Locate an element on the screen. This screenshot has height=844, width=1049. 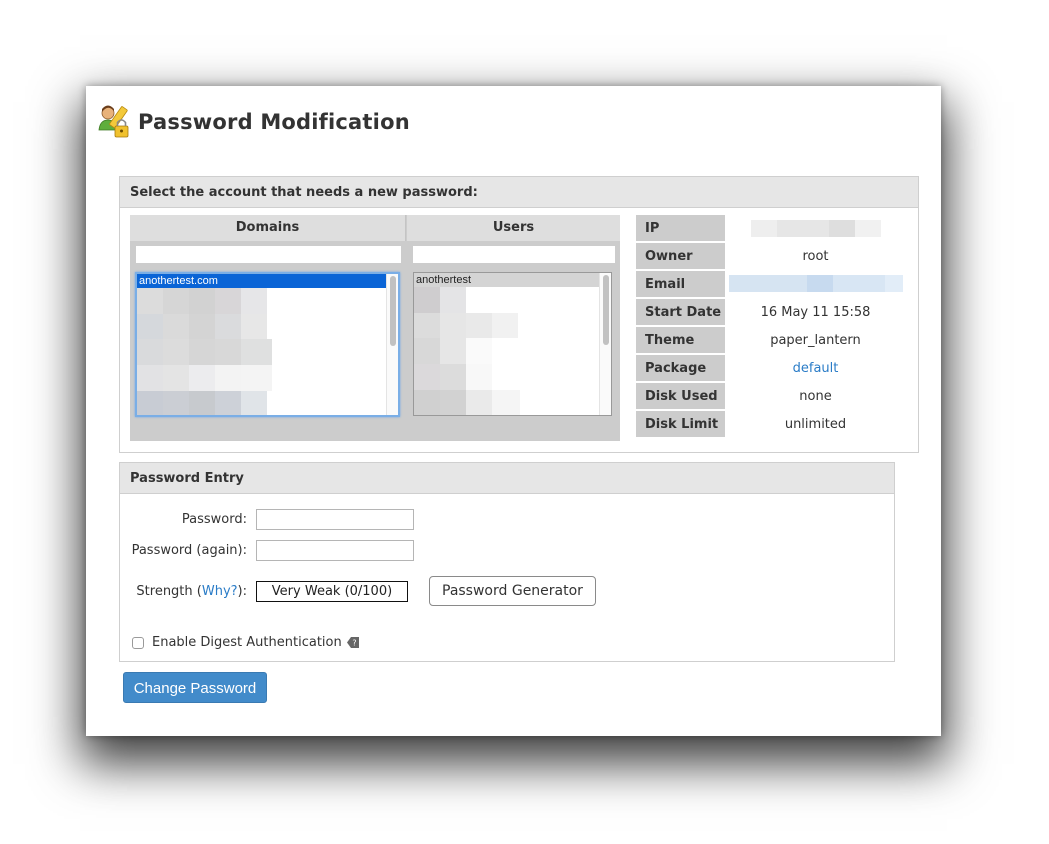
info-label: Email is located at coordinates (680, 284).